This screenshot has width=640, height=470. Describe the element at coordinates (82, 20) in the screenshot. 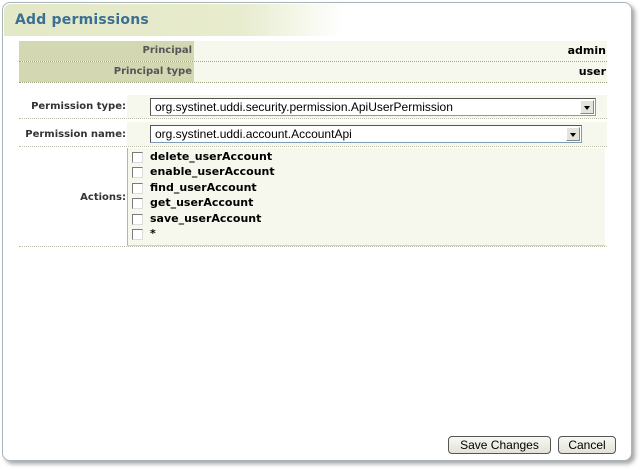

I see `dialog-title: Add permissions` at that location.